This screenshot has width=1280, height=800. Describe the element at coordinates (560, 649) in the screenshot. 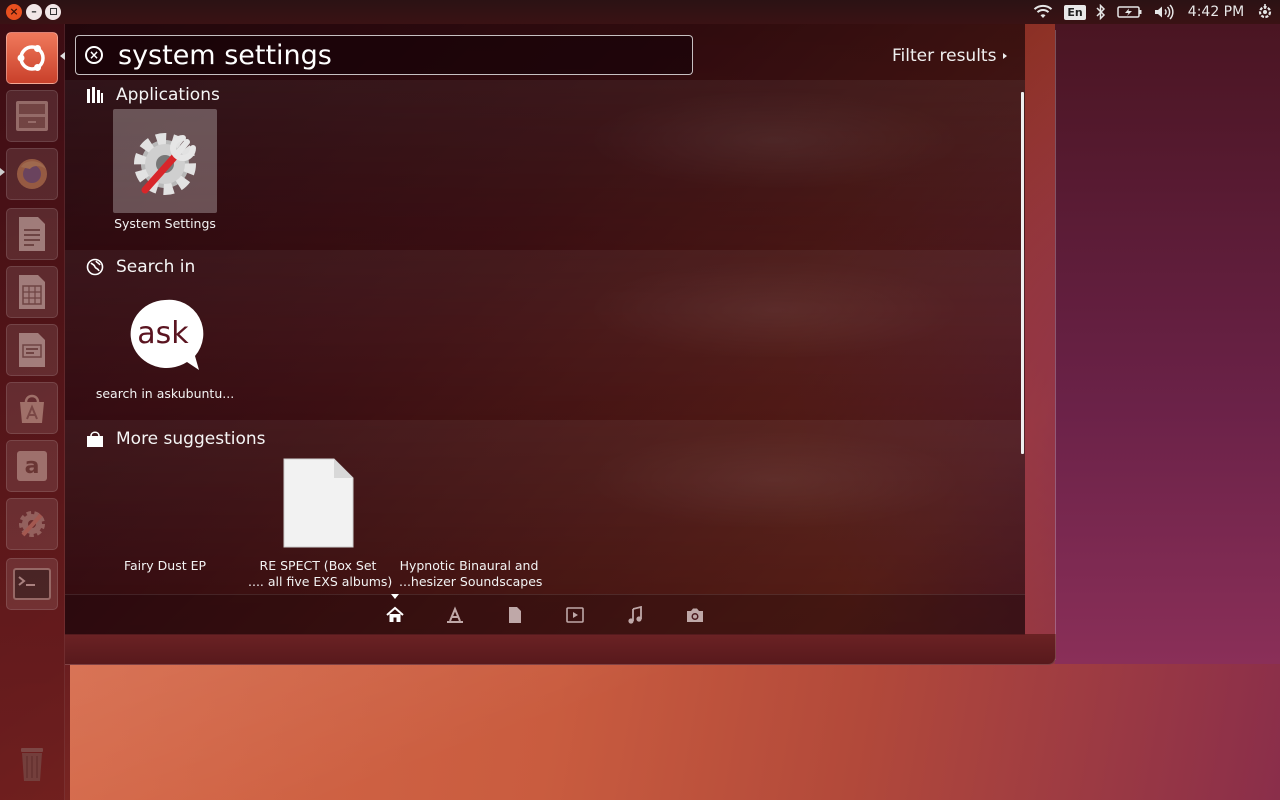

I see `dash-window-frame` at that location.